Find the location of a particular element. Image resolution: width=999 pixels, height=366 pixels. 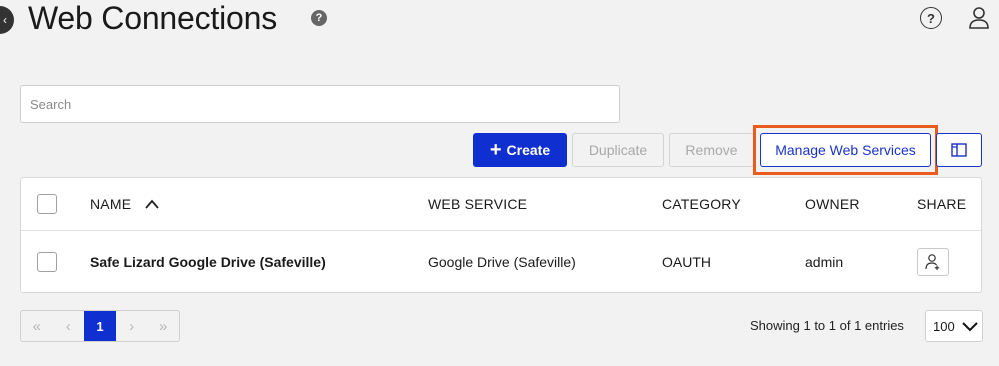

manage-web-services-button: Manage Web Services is located at coordinates (845, 150).